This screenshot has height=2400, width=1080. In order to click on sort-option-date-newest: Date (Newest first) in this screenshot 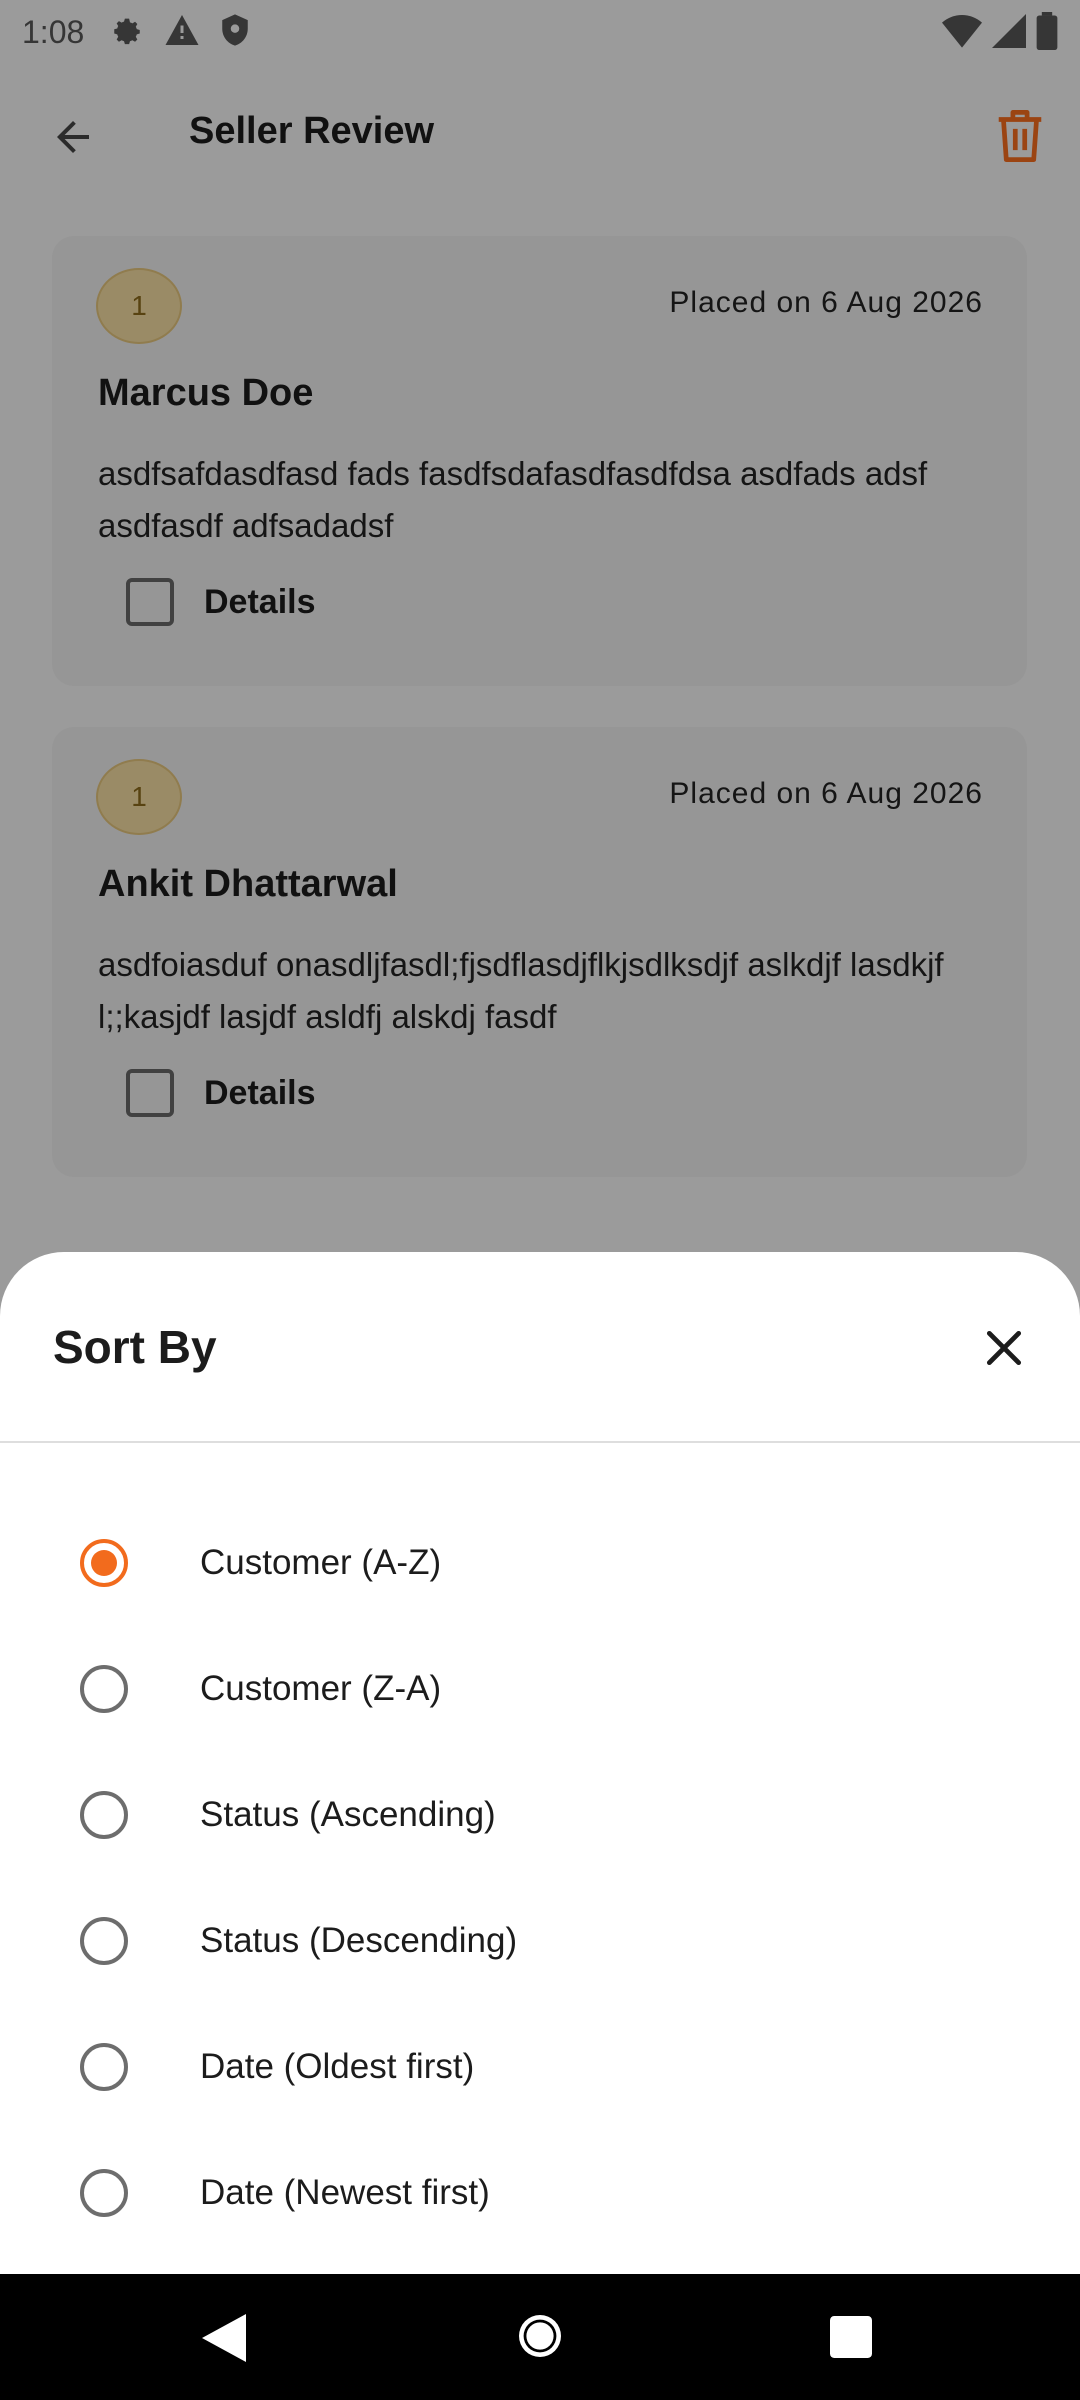, I will do `click(540, 2193)`.